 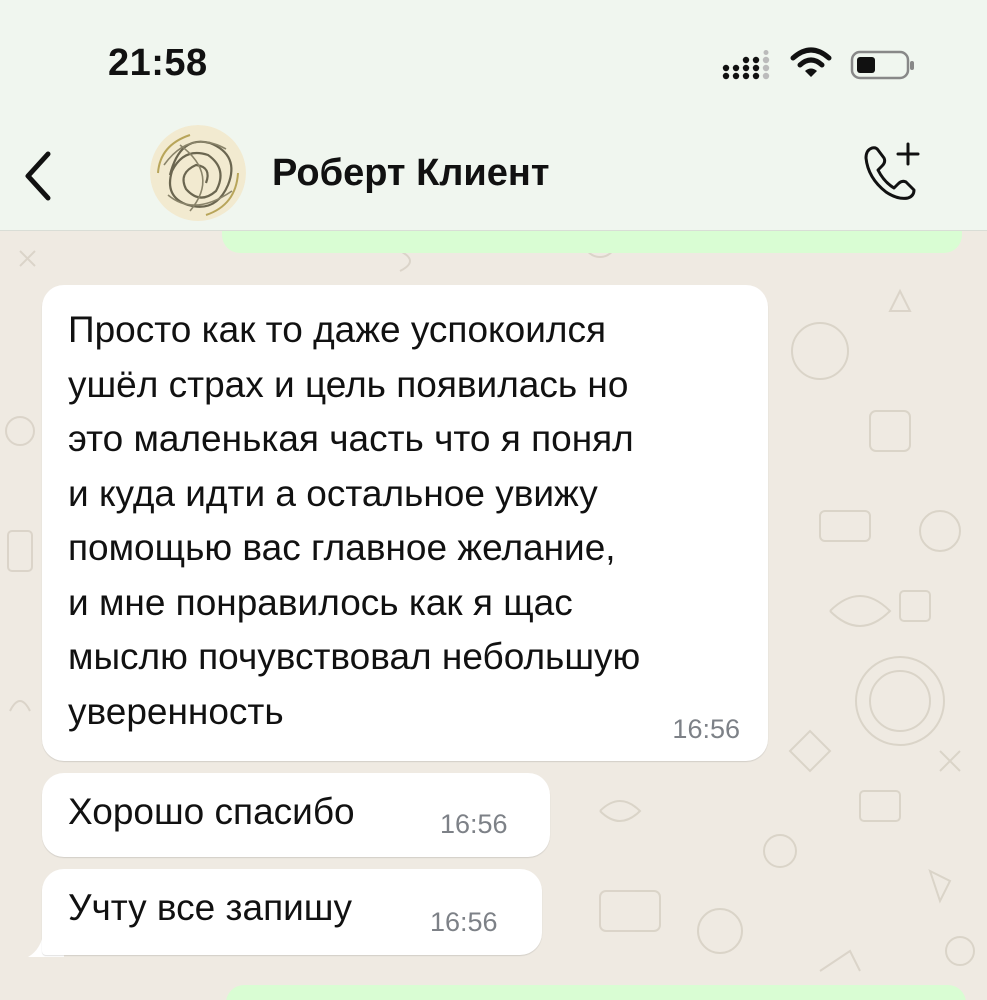 I want to click on battery-icon, so click(x=882, y=65).